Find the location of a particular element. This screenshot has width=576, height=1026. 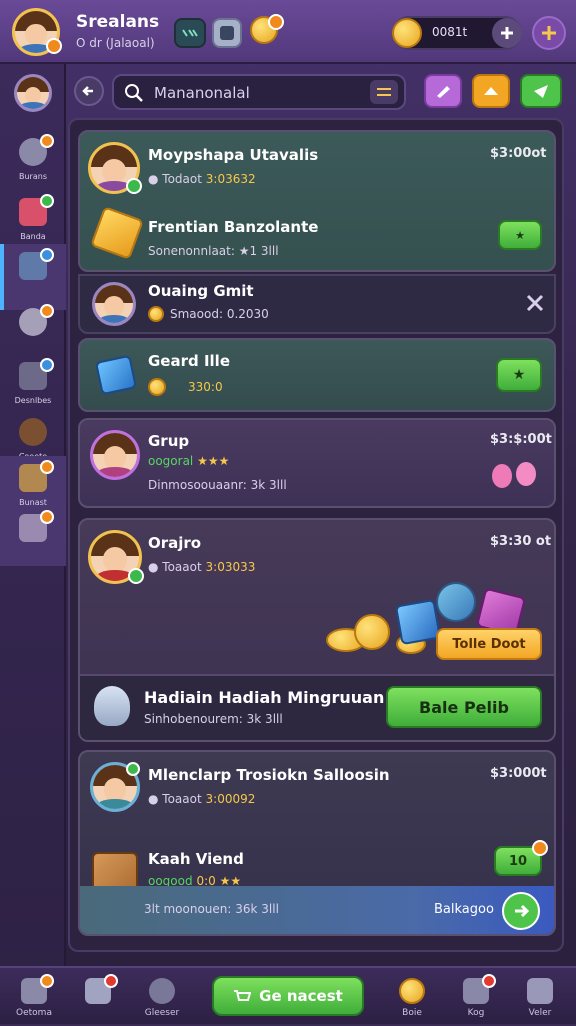

item-title: Geard Ille is located at coordinates (189, 361).